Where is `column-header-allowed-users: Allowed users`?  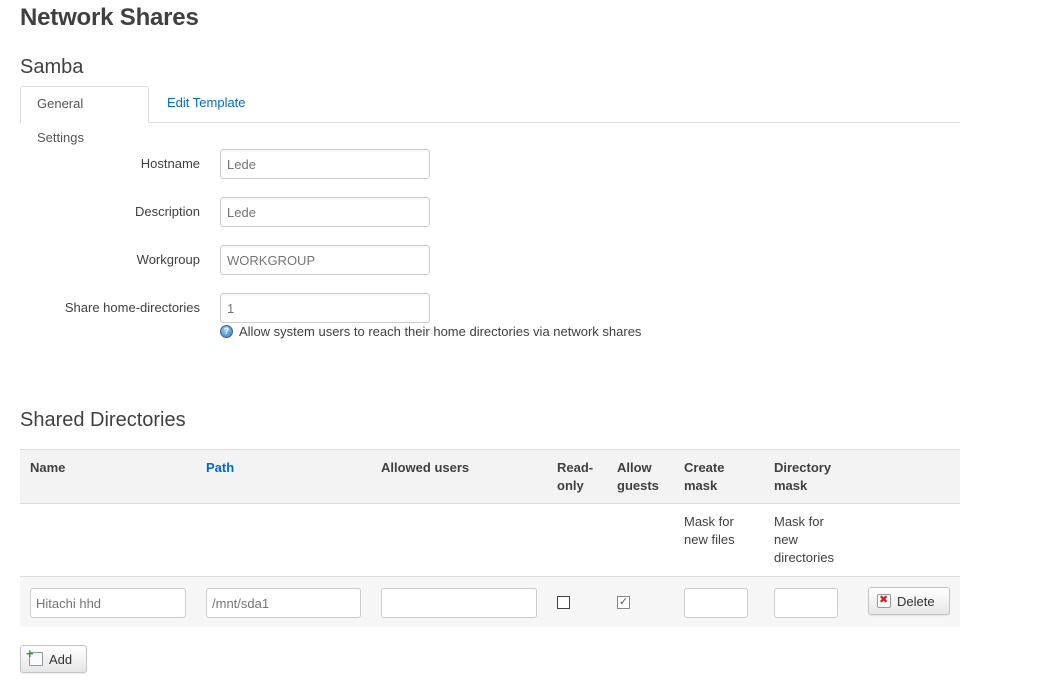
column-header-allowed-users: Allowed users is located at coordinates (425, 467).